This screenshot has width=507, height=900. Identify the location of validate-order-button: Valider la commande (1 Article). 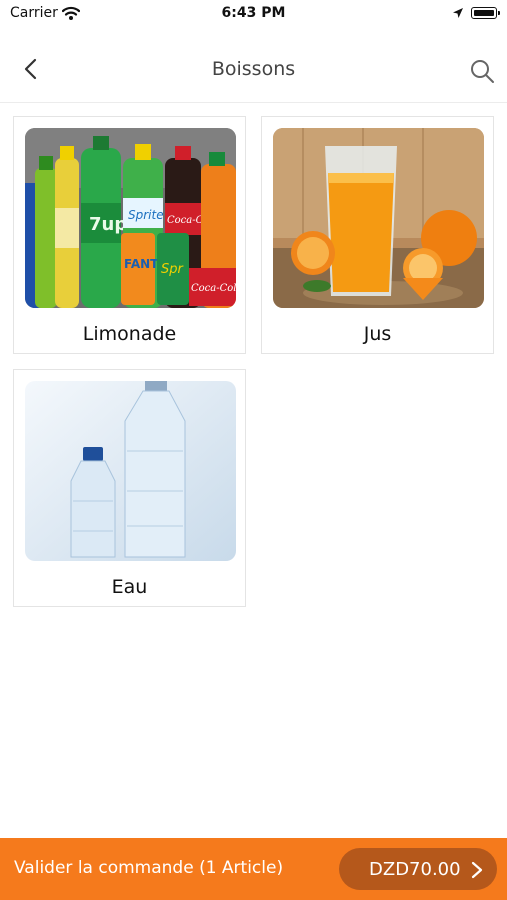
(148, 868).